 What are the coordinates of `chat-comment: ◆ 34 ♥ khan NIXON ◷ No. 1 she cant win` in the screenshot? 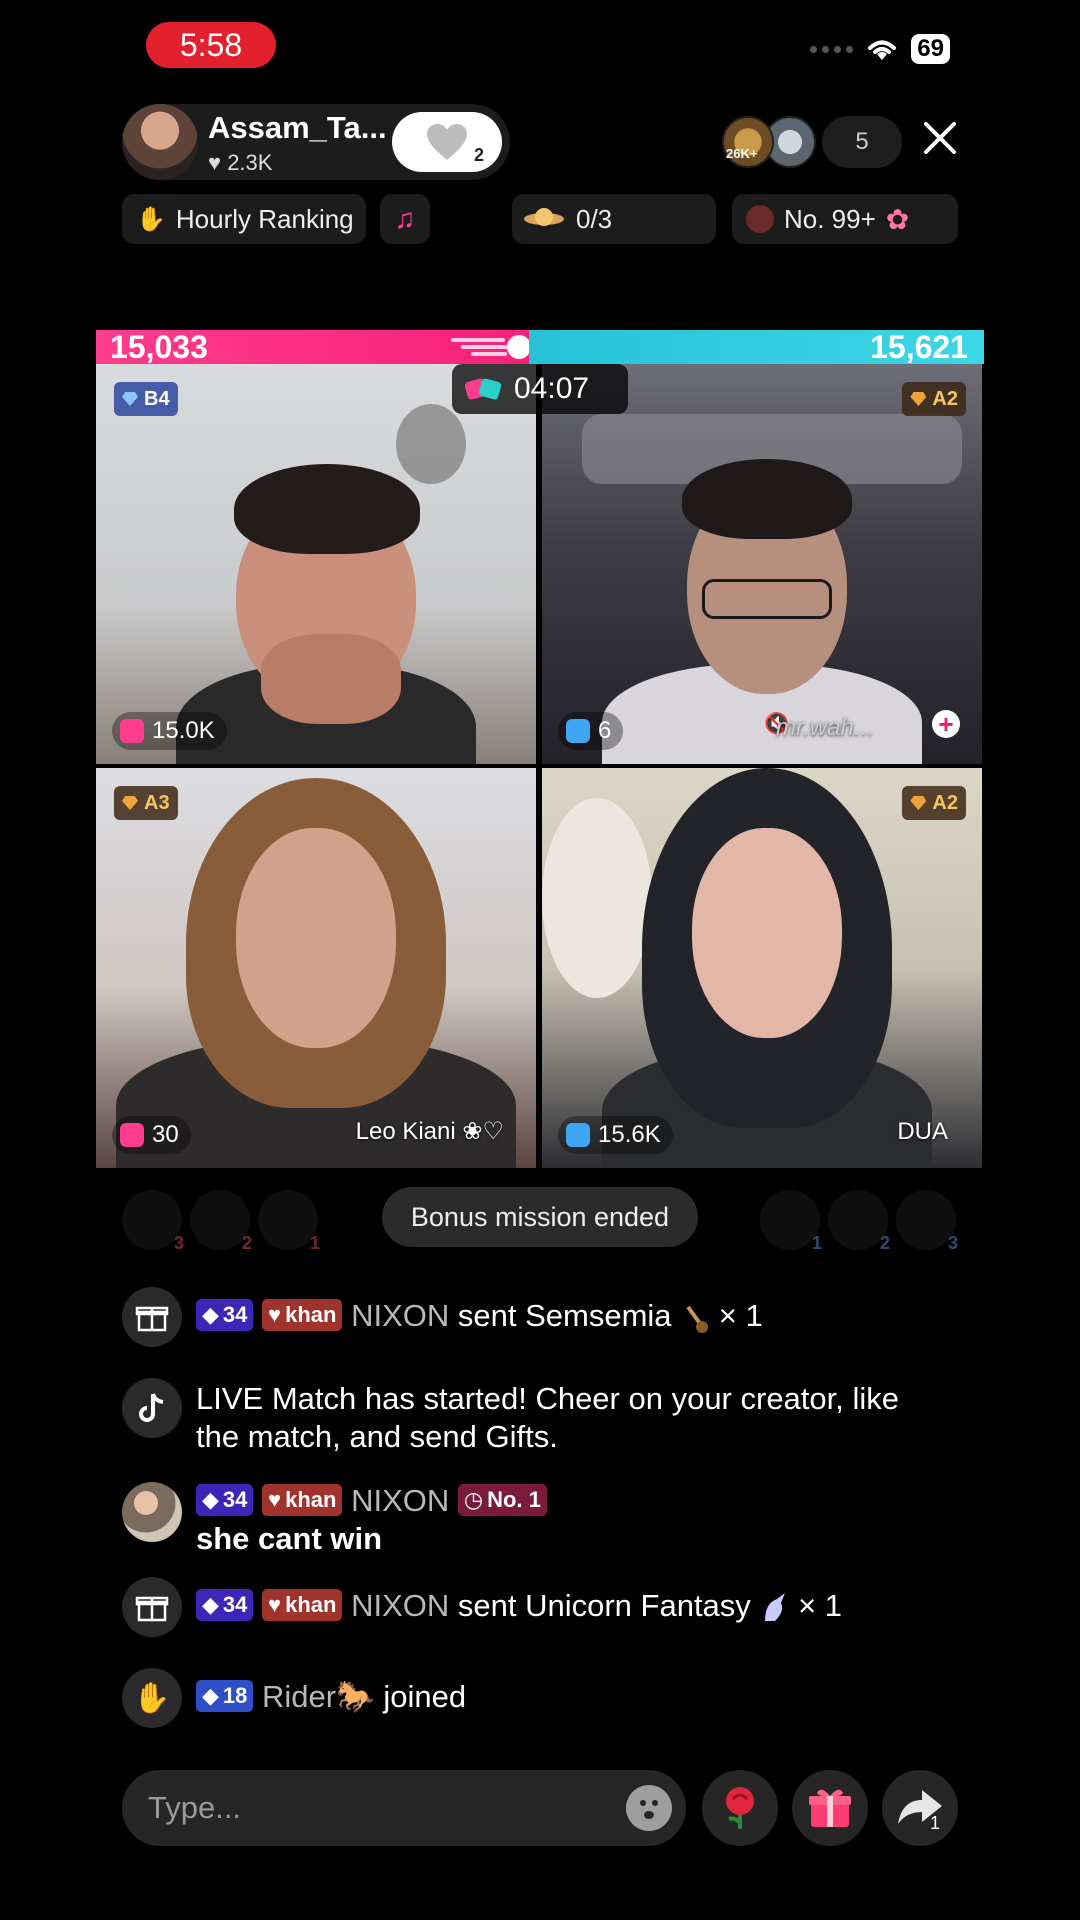 It's located at (334, 1520).